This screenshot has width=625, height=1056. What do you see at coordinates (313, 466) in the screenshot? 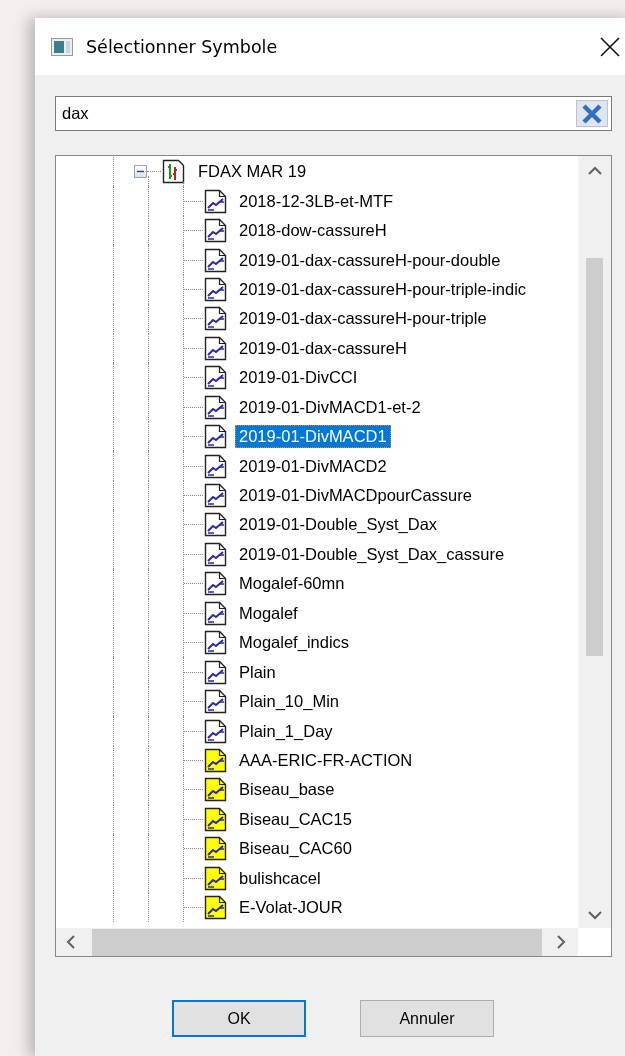
I see `tree-item: 2019-01-DivMACD2` at bounding box center [313, 466].